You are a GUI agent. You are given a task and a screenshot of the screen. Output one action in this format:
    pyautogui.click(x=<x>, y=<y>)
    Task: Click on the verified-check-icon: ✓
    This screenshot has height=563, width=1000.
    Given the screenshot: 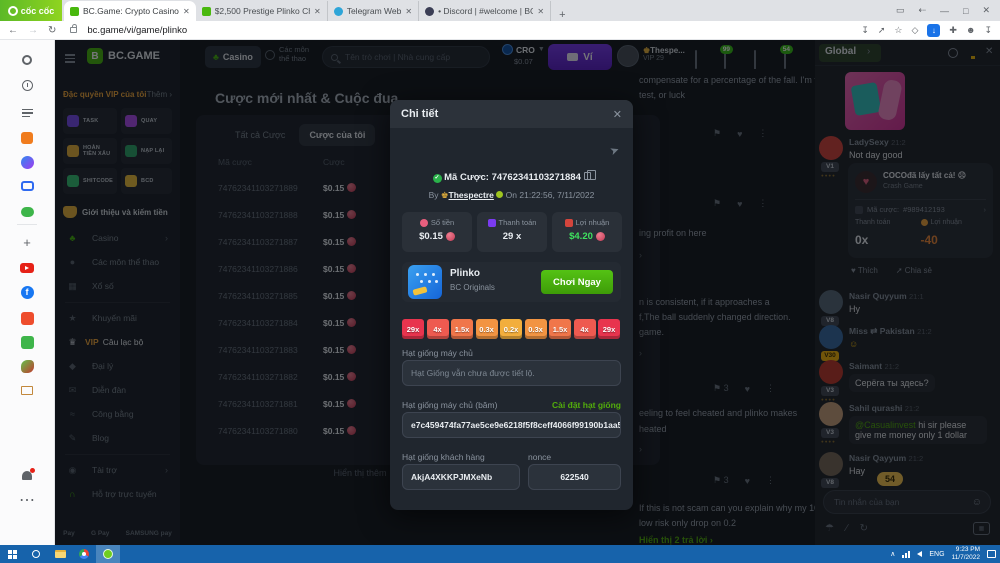 What is the action you would take?
    pyautogui.click(x=437, y=178)
    